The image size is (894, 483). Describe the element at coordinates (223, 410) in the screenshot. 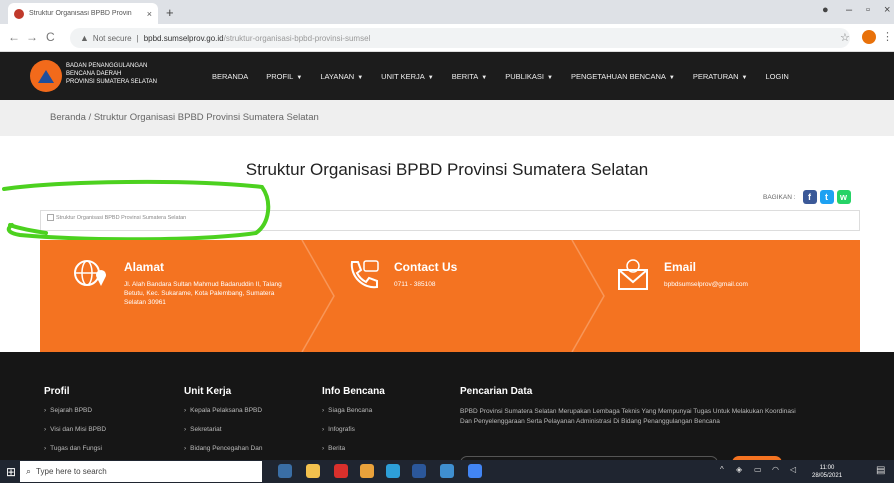

I see `footer-link: Kepala Pelaksana BPBD` at that location.